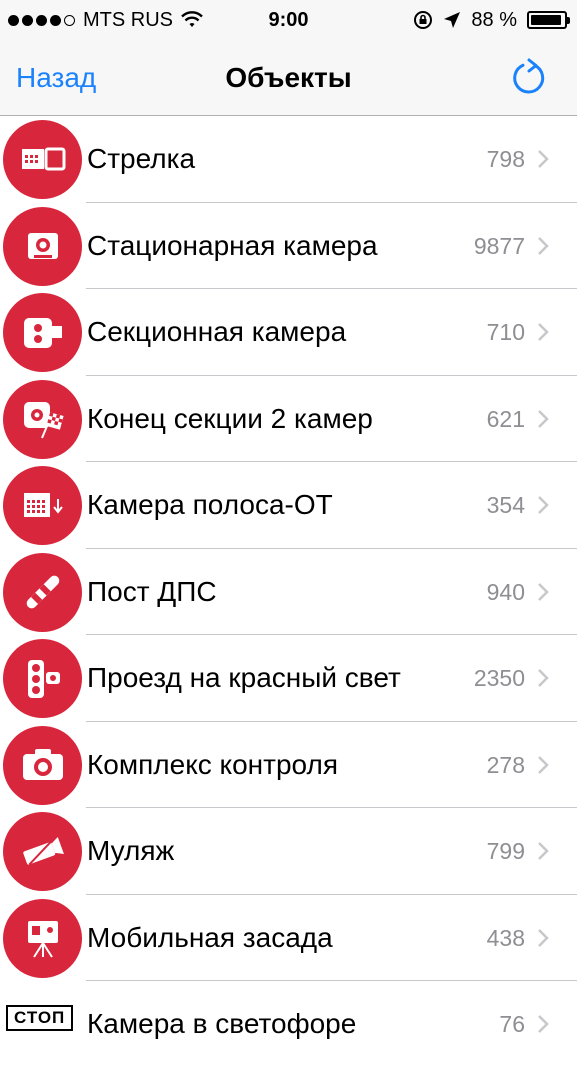  What do you see at coordinates (244, 677) in the screenshot?
I see `item-label: Проезд на красный свет` at bounding box center [244, 677].